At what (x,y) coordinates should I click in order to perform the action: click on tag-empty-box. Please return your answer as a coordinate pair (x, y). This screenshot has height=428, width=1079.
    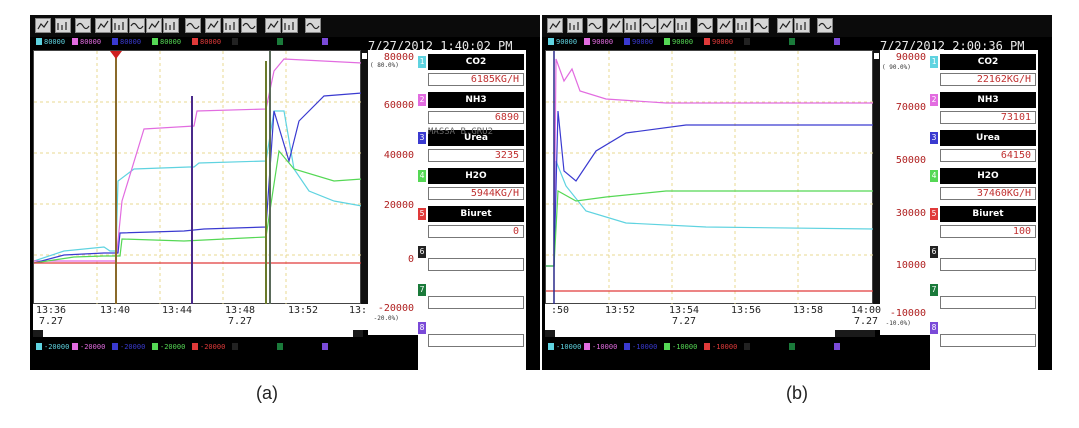
    Looking at the image, I should click on (476, 340).